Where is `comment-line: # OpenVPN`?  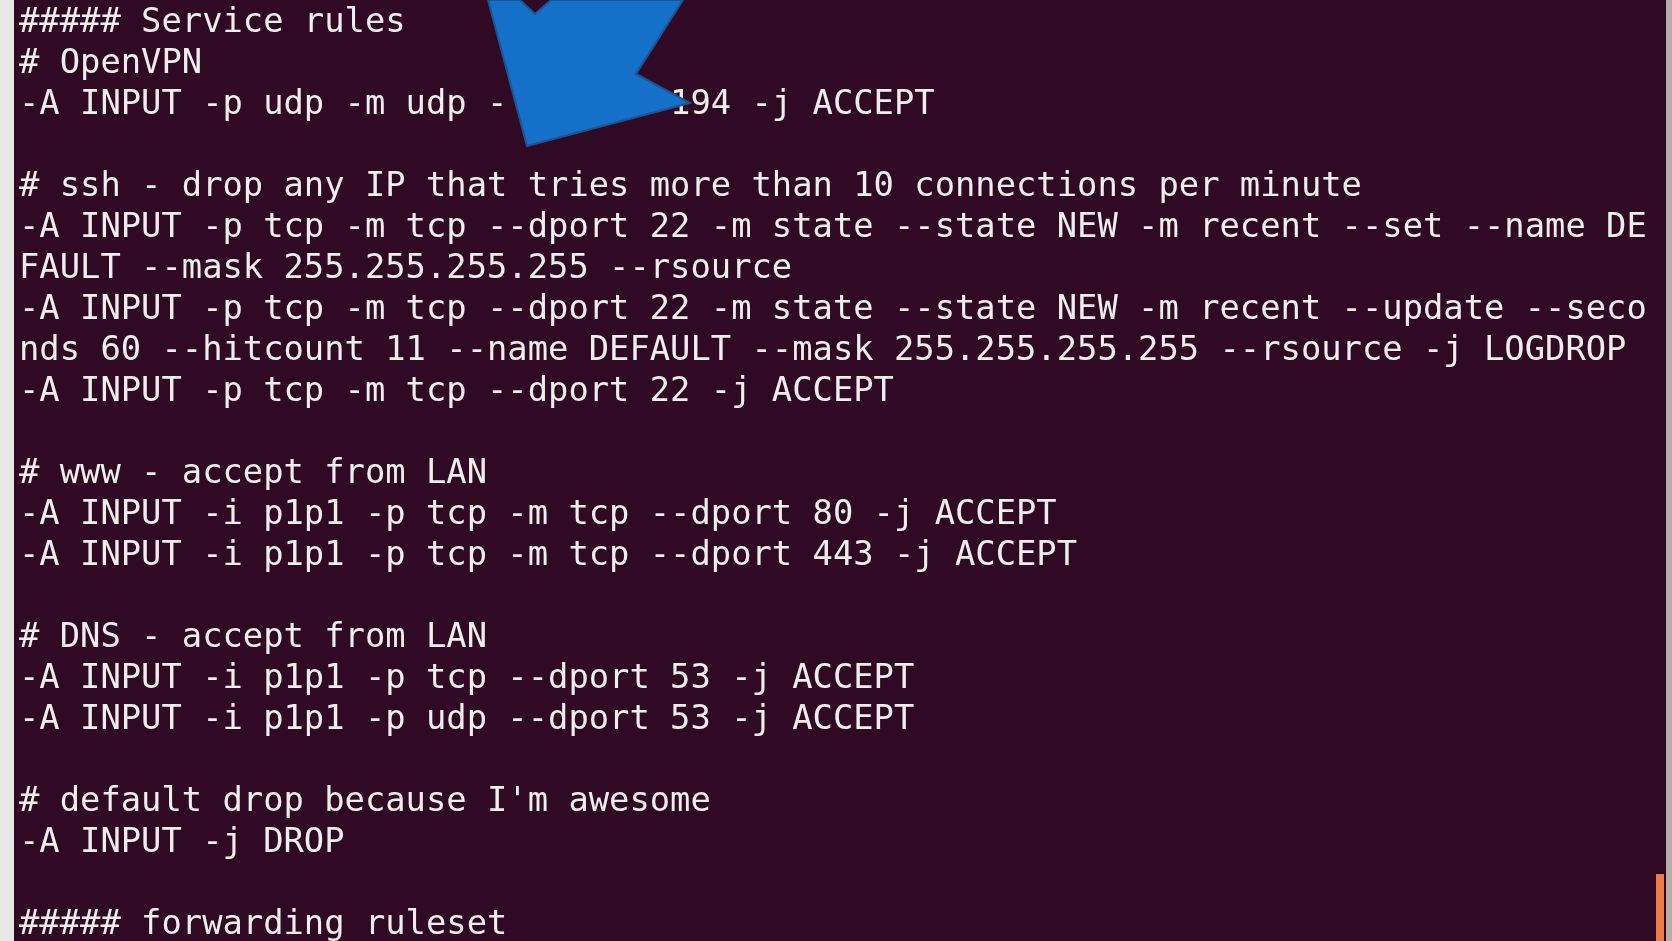 comment-line: # OpenVPN is located at coordinates (111, 61).